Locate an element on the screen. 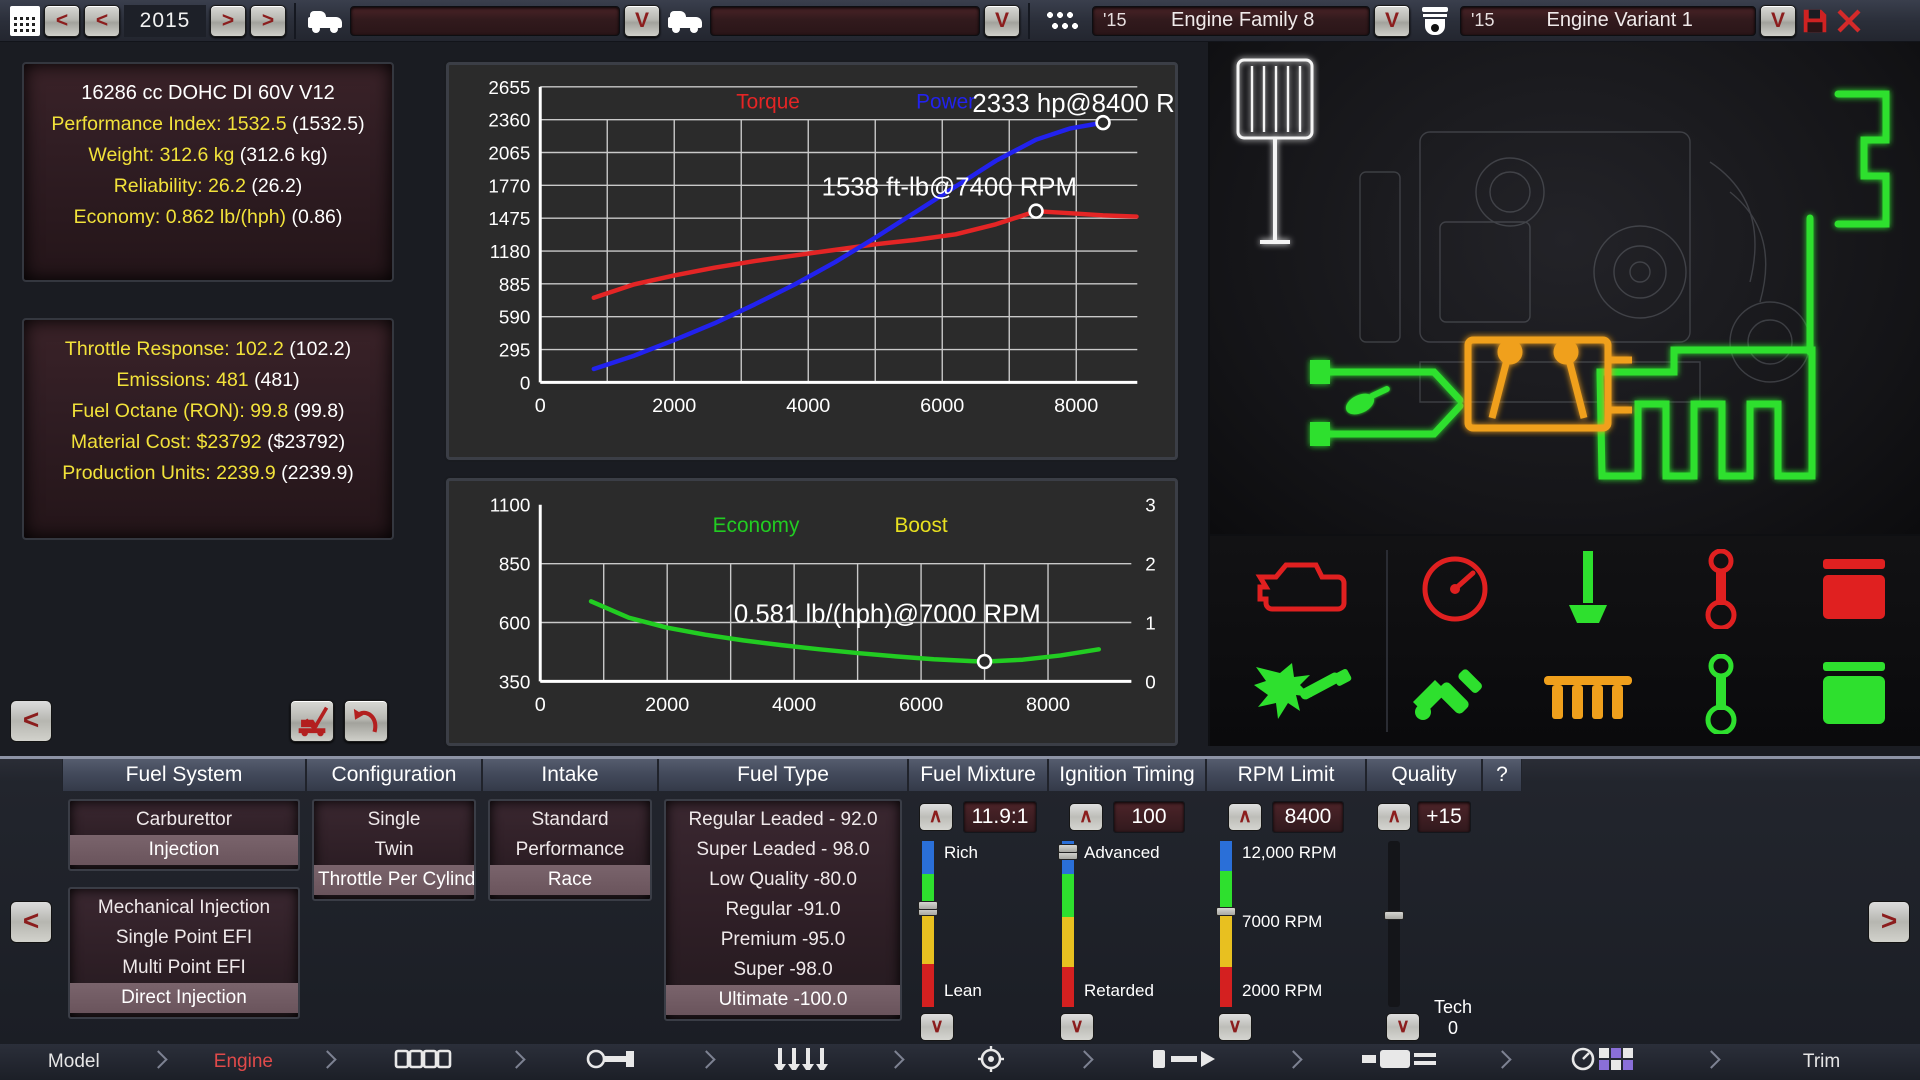 The height and width of the screenshot is (1080, 1920). svg-text: 2065 is located at coordinates (509, 152).